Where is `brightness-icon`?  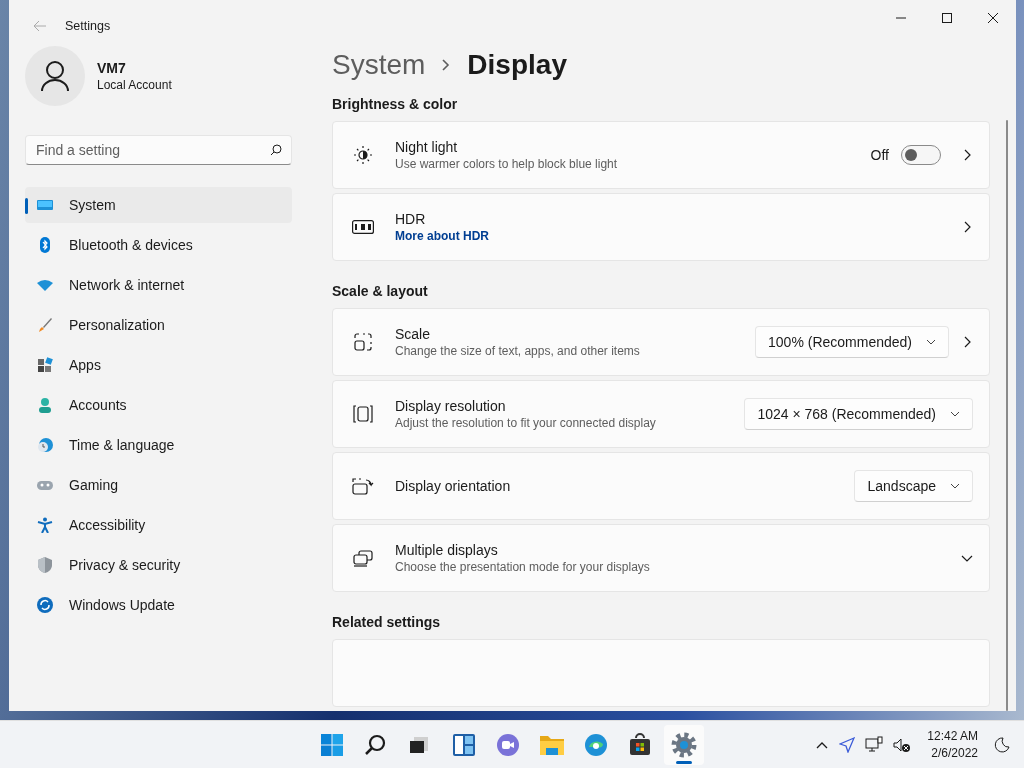
brightness-icon is located at coordinates (363, 155).